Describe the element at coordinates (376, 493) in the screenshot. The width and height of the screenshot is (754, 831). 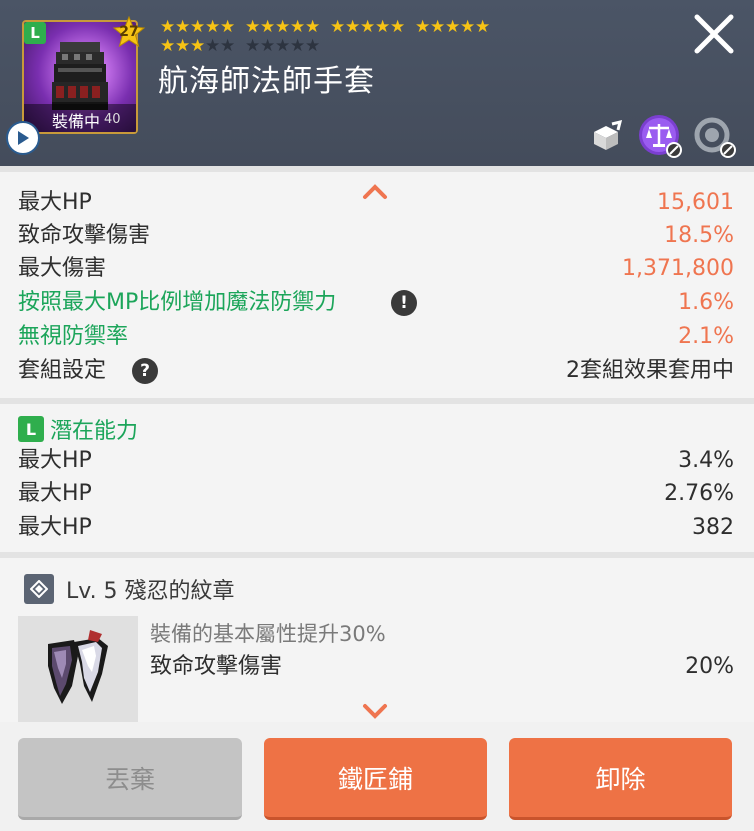
I see `potential-row: 最大HP 2.76%` at that location.